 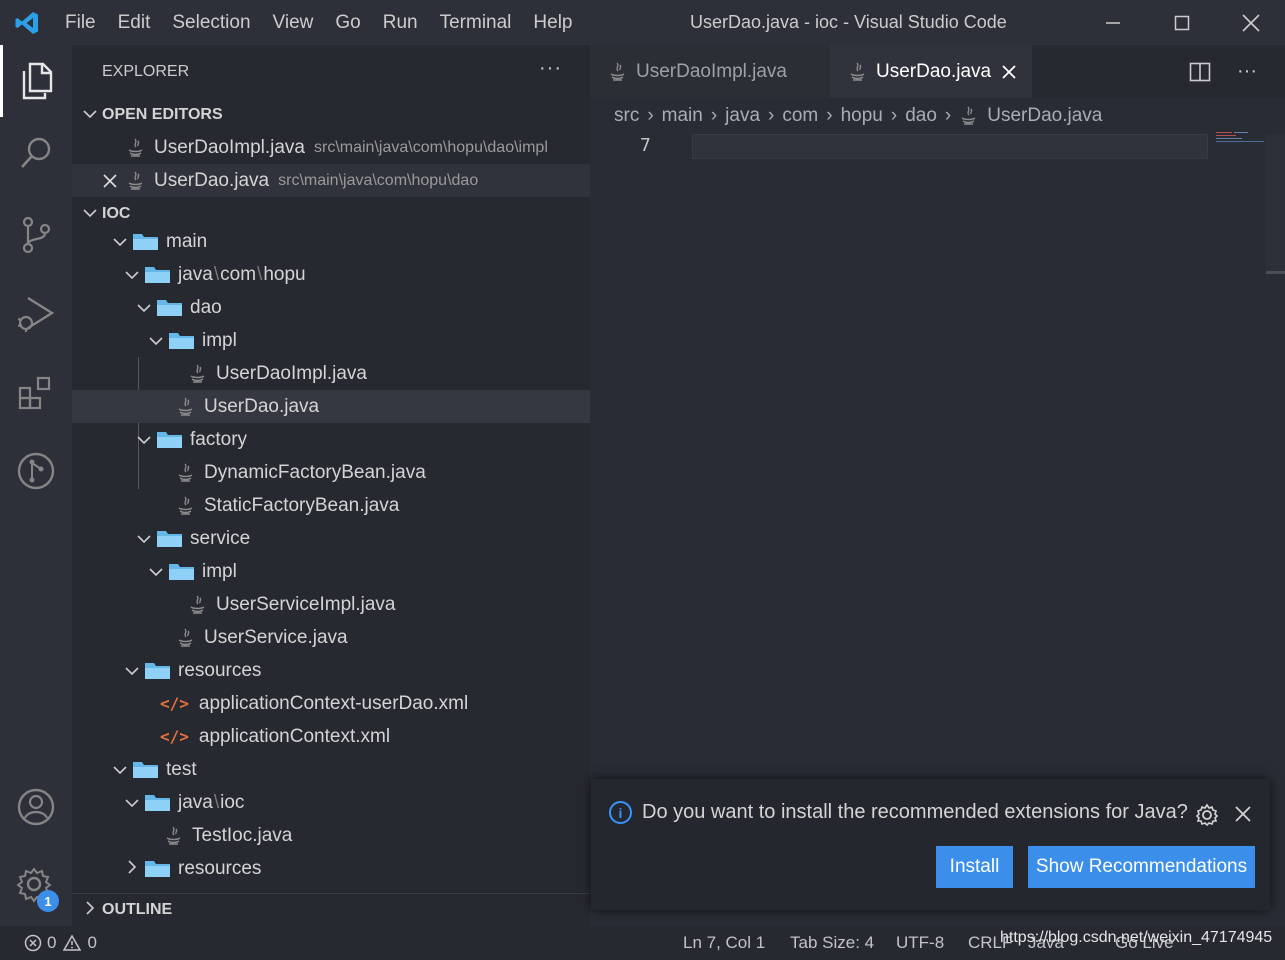 I want to click on maximize-icon, so click(x=1181, y=22).